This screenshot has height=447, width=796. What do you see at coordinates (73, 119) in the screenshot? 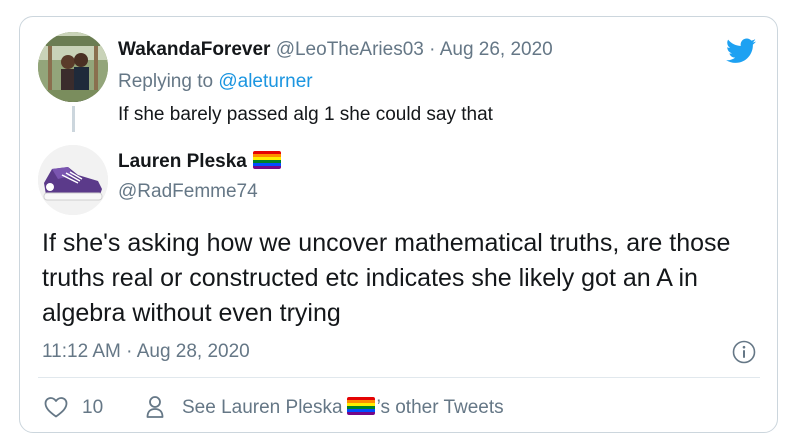
I see `thread-connector-line` at bounding box center [73, 119].